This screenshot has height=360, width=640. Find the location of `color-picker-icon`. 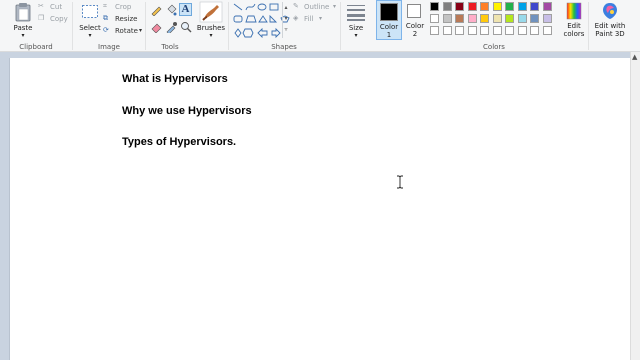

color-picker-icon is located at coordinates (171, 27).